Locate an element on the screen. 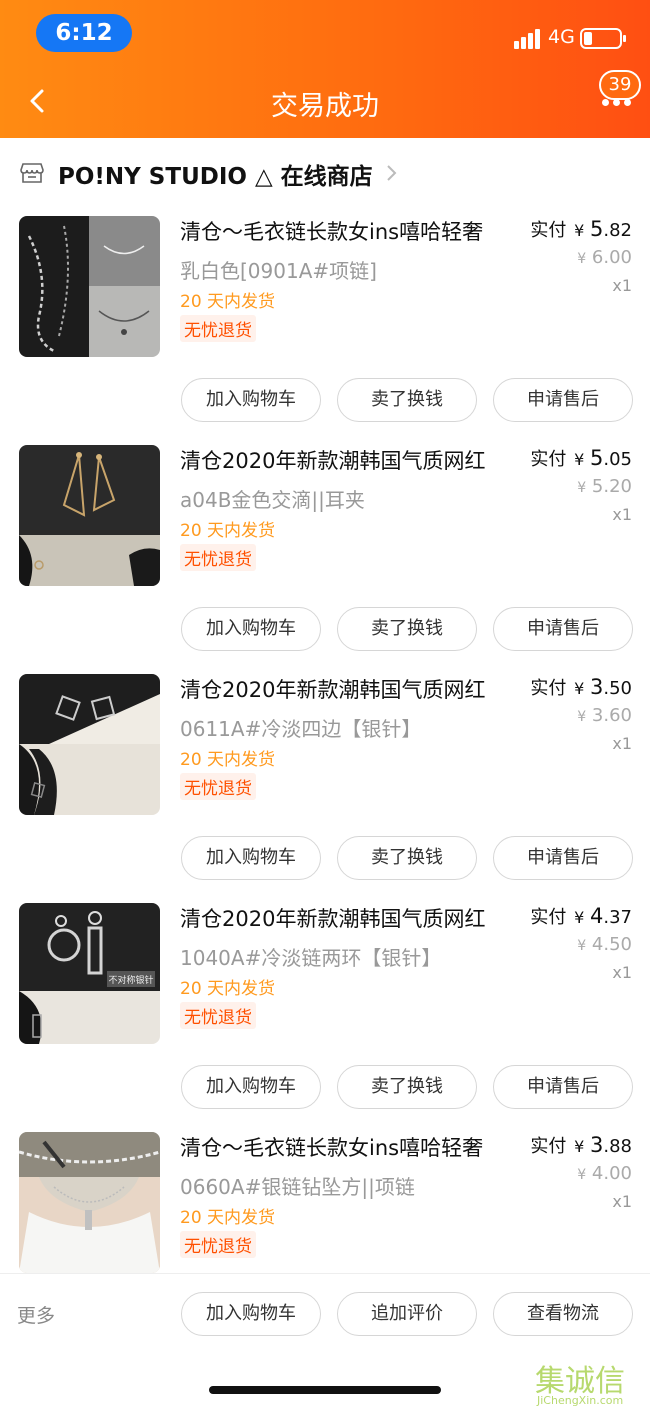  original-price: ¥ 4.50 is located at coordinates (604, 944).